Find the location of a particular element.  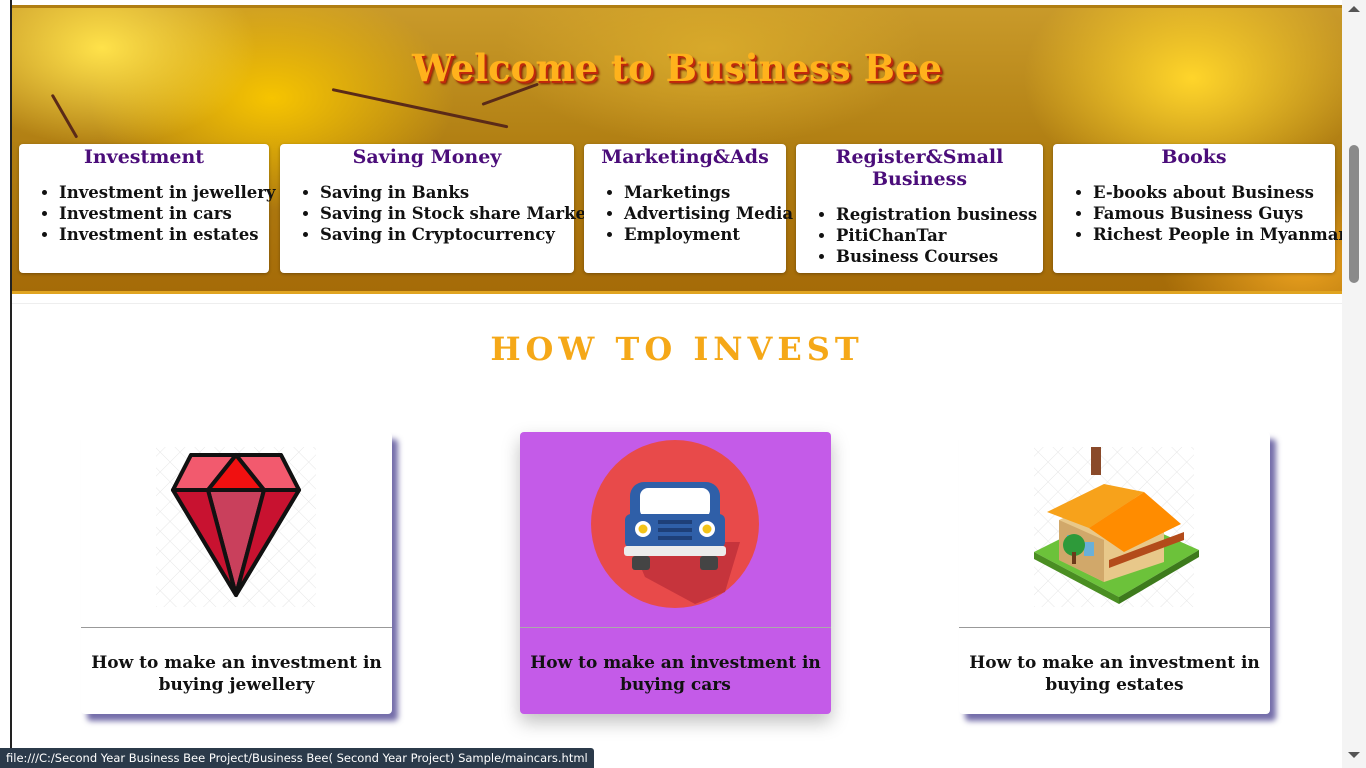

scroll-up-arrow-icon is located at coordinates (1354, 9).